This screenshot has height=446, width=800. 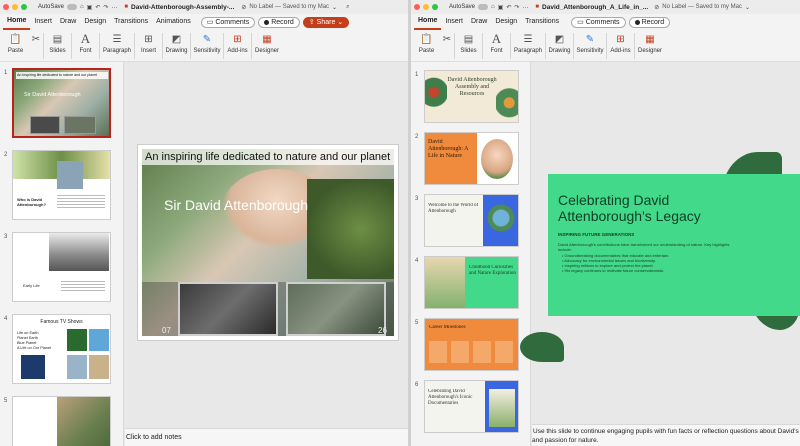 What do you see at coordinates (31, 202) in the screenshot?
I see `thumbnail-heading: Who is David Attenborough?` at bounding box center [31, 202].